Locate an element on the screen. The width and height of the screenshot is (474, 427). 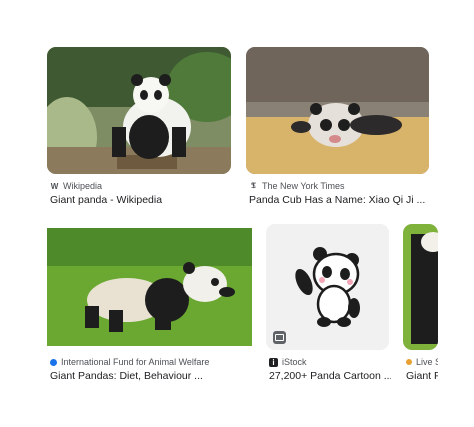
source-label: Live S is located at coordinates (427, 362).